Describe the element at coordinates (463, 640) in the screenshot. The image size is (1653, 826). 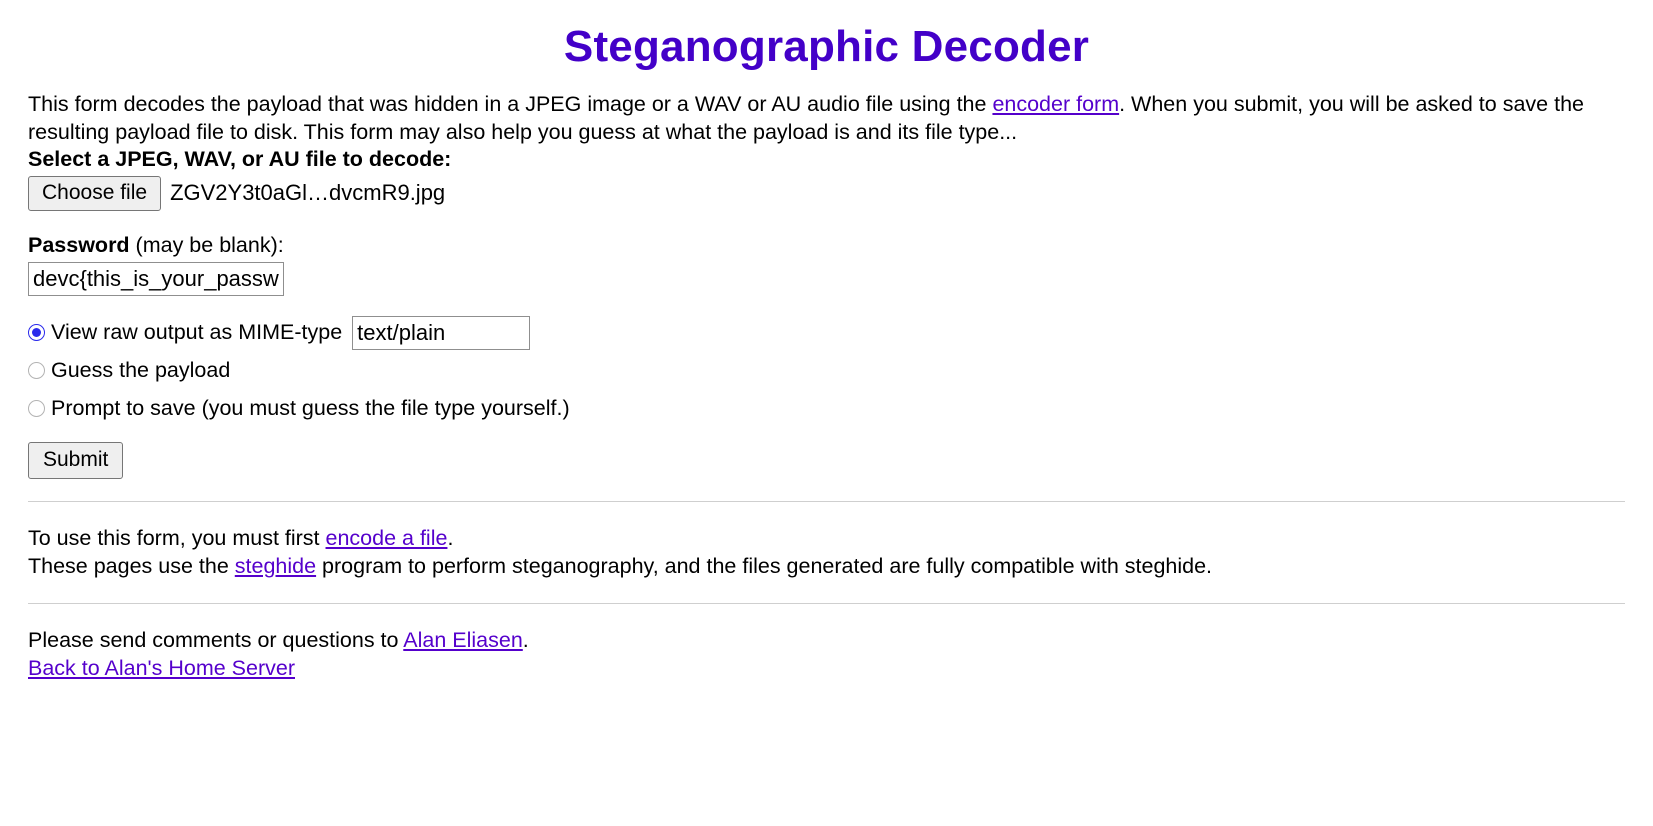
I see `alan-eliasen-link: Alan Eliasen` at that location.